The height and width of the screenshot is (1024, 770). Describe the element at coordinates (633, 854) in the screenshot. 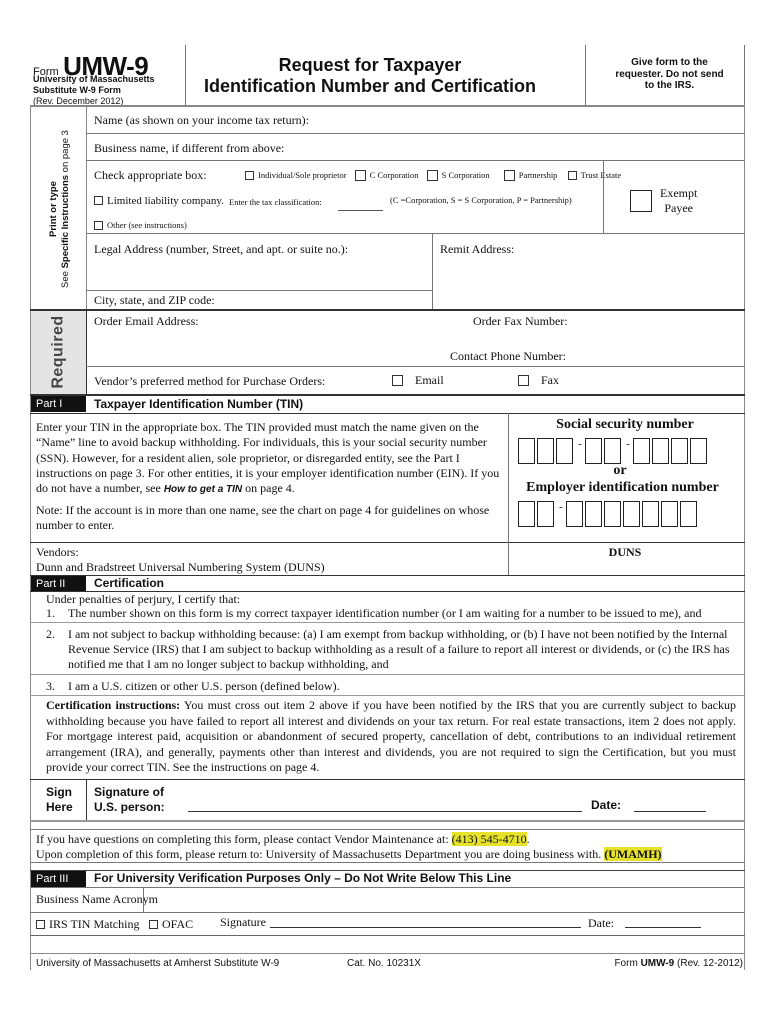

I see `dept-code: (UMAMH)` at that location.